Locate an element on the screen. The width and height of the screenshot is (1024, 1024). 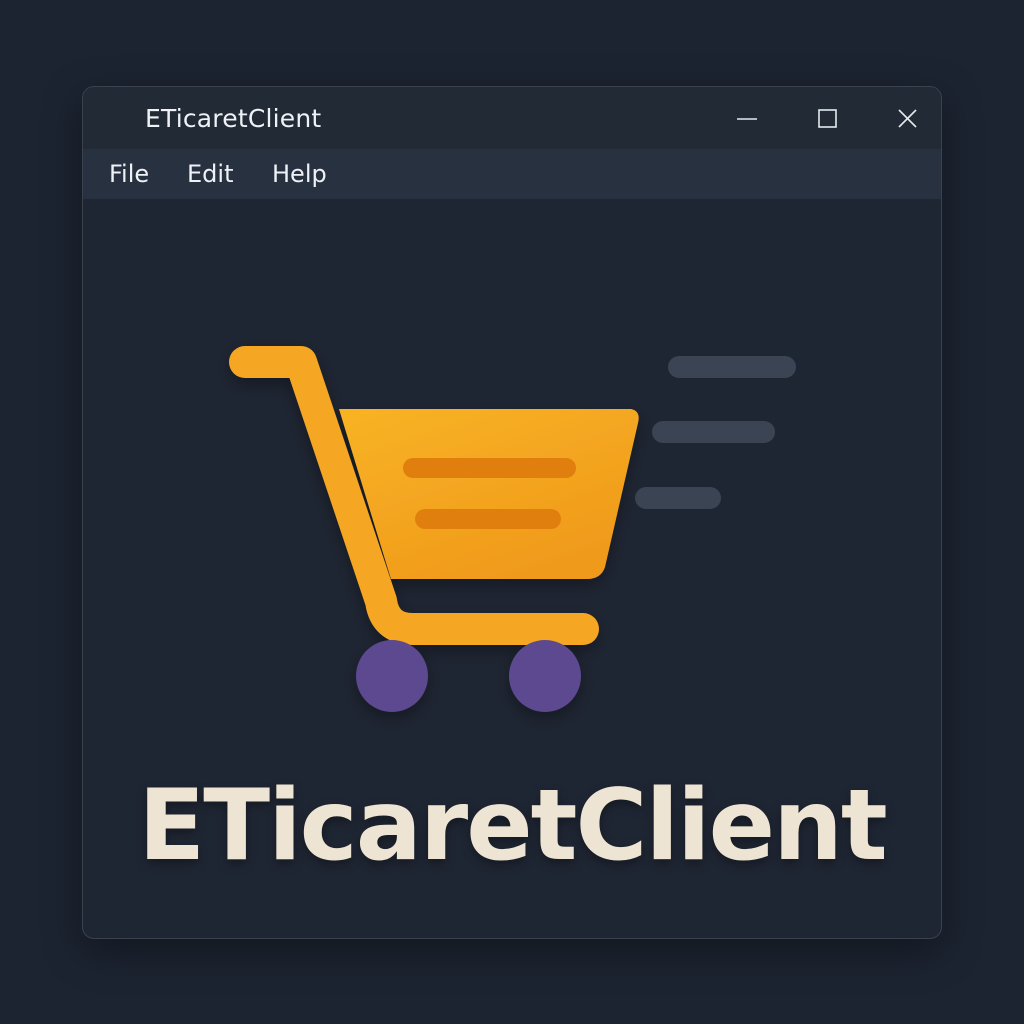
minimize-icon is located at coordinates (747, 119).